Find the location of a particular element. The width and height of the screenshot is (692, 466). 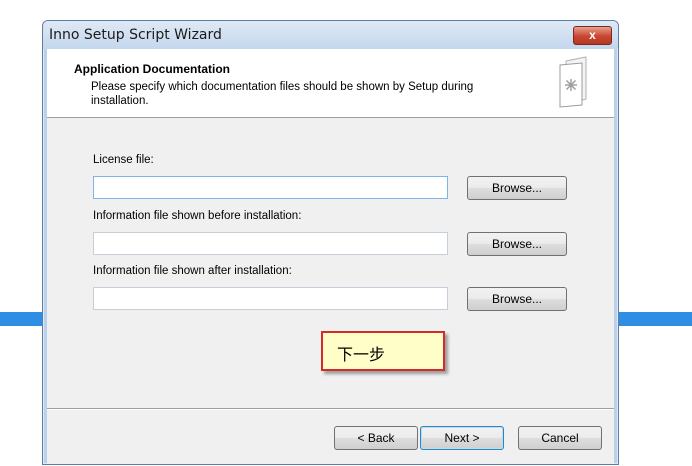

button-area-separator is located at coordinates (330, 409).